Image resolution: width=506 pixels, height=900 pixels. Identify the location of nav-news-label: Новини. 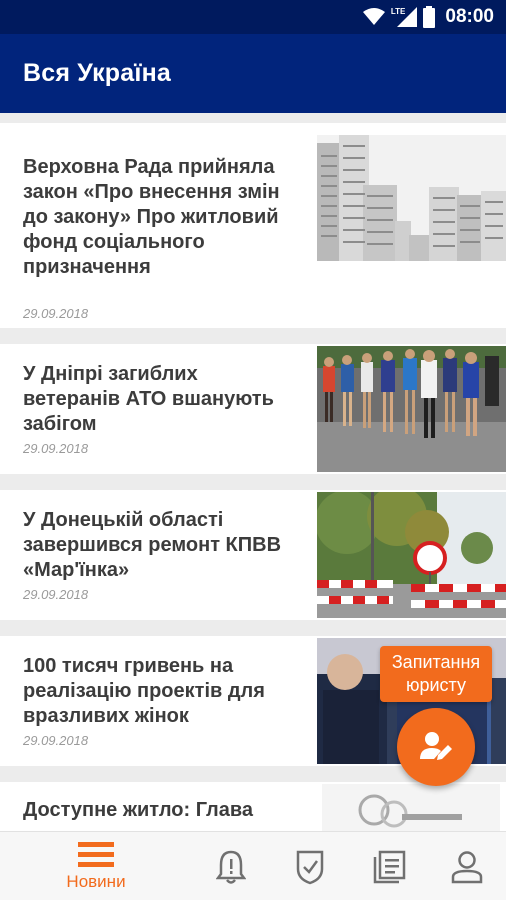
(96, 881).